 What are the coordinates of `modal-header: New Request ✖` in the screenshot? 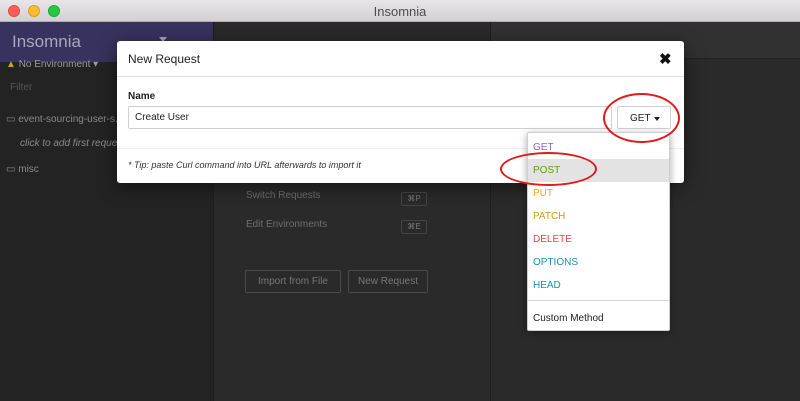 It's located at (400, 59).